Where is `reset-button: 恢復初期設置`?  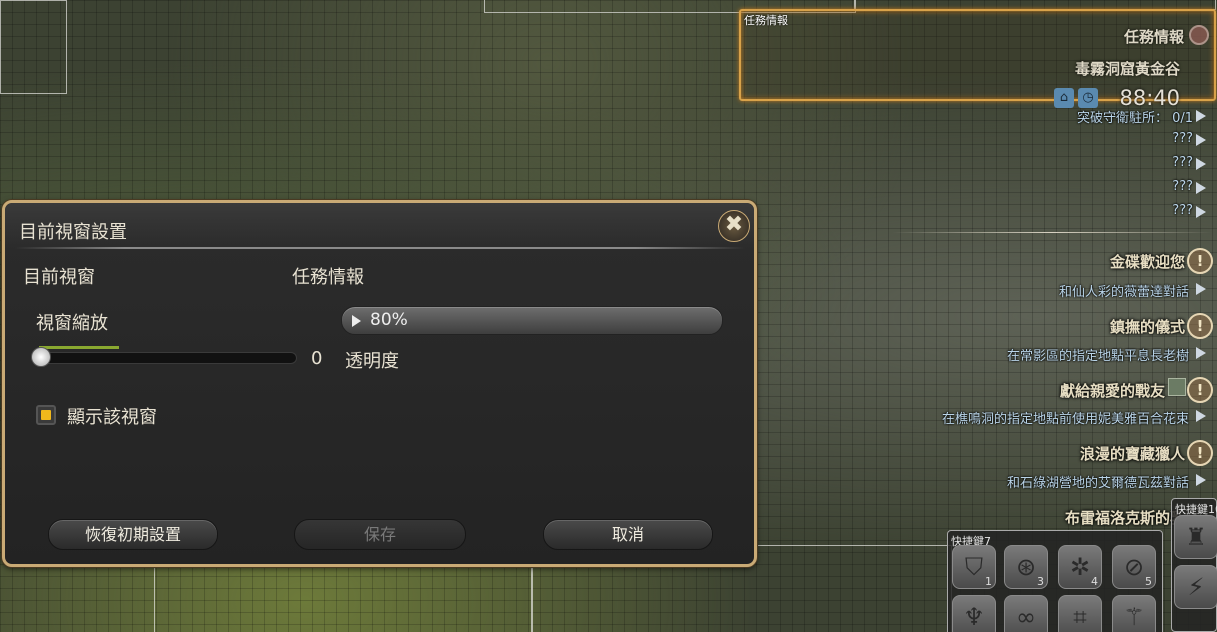
reset-button: 恢復初期設置 is located at coordinates (133, 534).